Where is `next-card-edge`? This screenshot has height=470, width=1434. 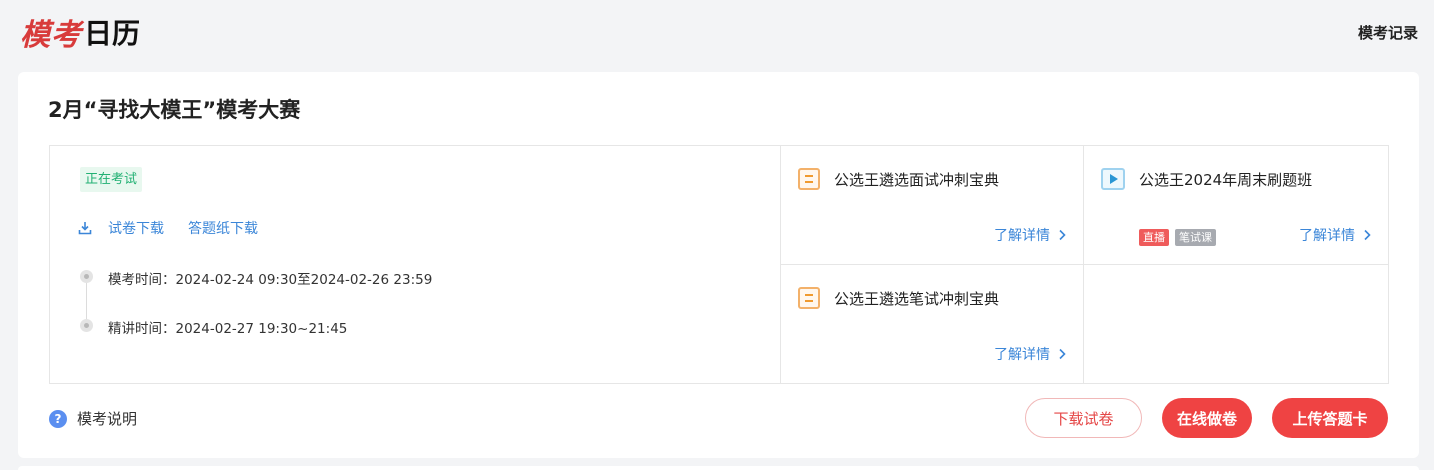 next-card-edge is located at coordinates (718, 468).